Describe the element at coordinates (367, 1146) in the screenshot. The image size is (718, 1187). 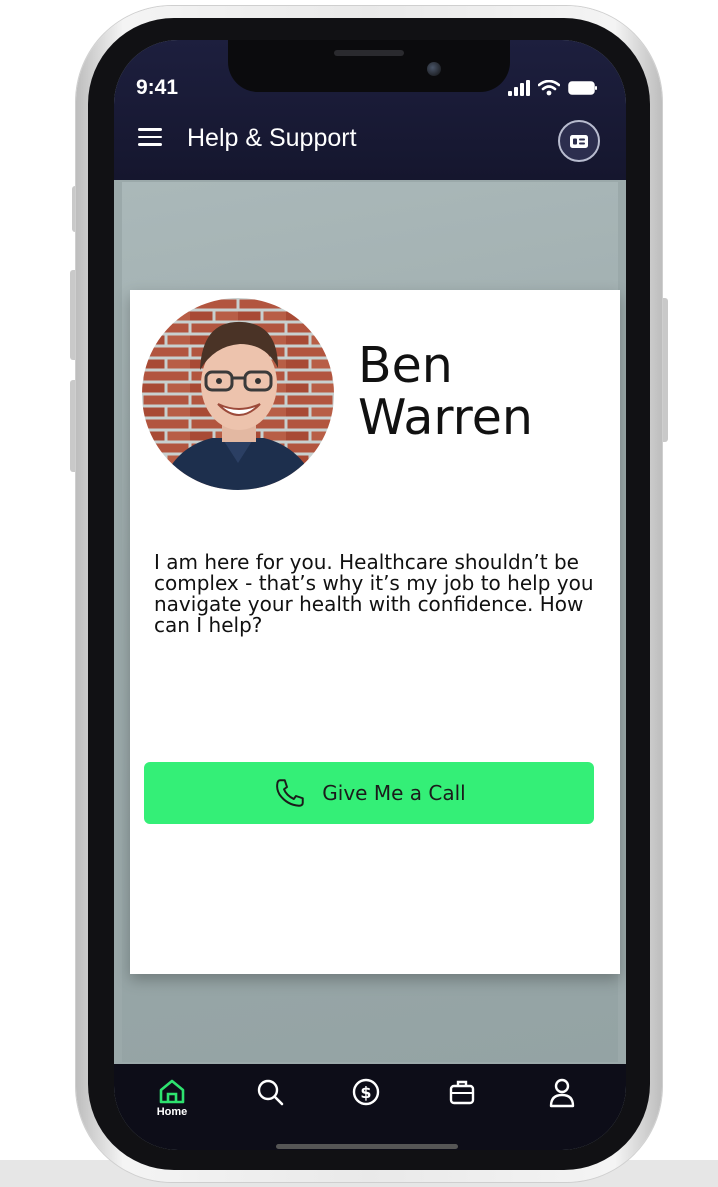
I see `home-indicator` at that location.